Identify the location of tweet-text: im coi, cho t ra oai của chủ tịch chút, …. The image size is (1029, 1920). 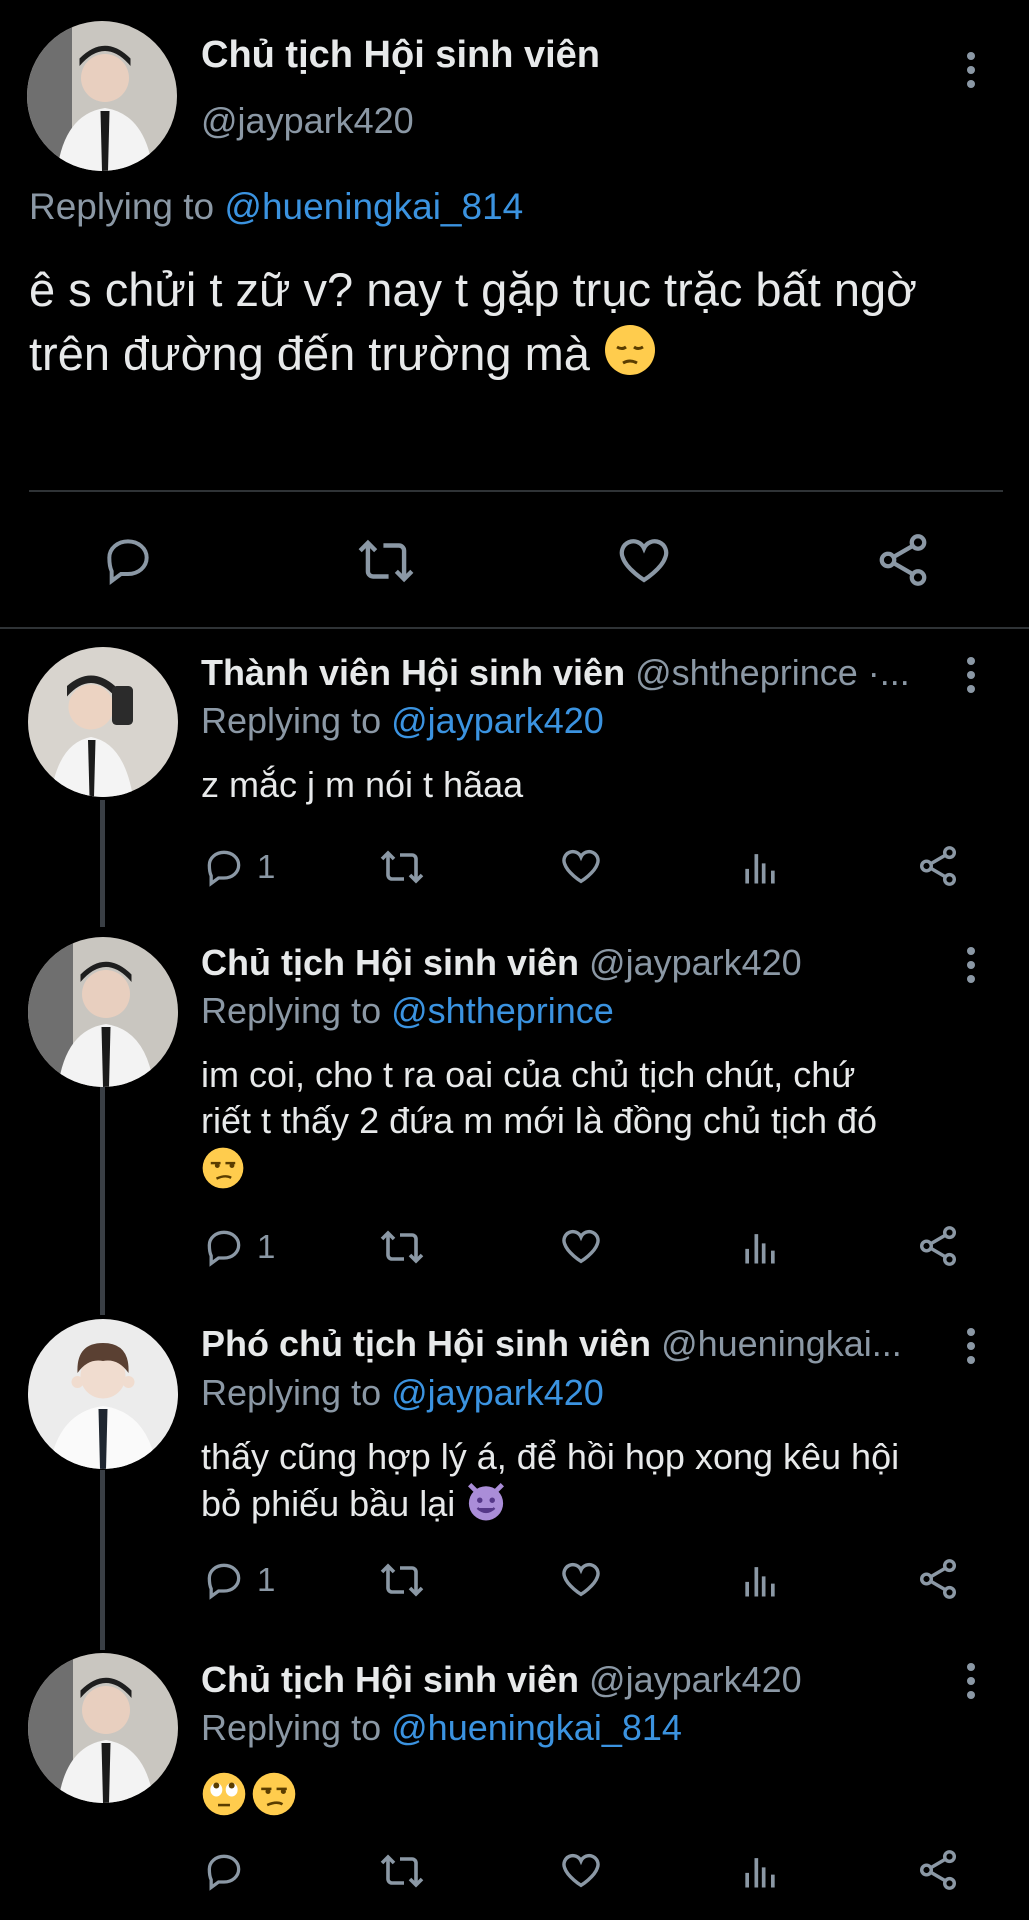
(601, 1126).